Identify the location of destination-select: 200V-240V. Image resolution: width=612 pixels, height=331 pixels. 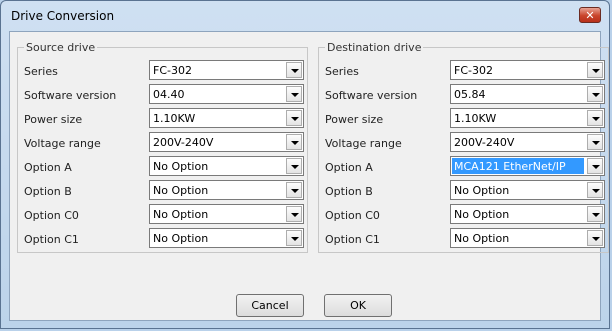
(527, 142).